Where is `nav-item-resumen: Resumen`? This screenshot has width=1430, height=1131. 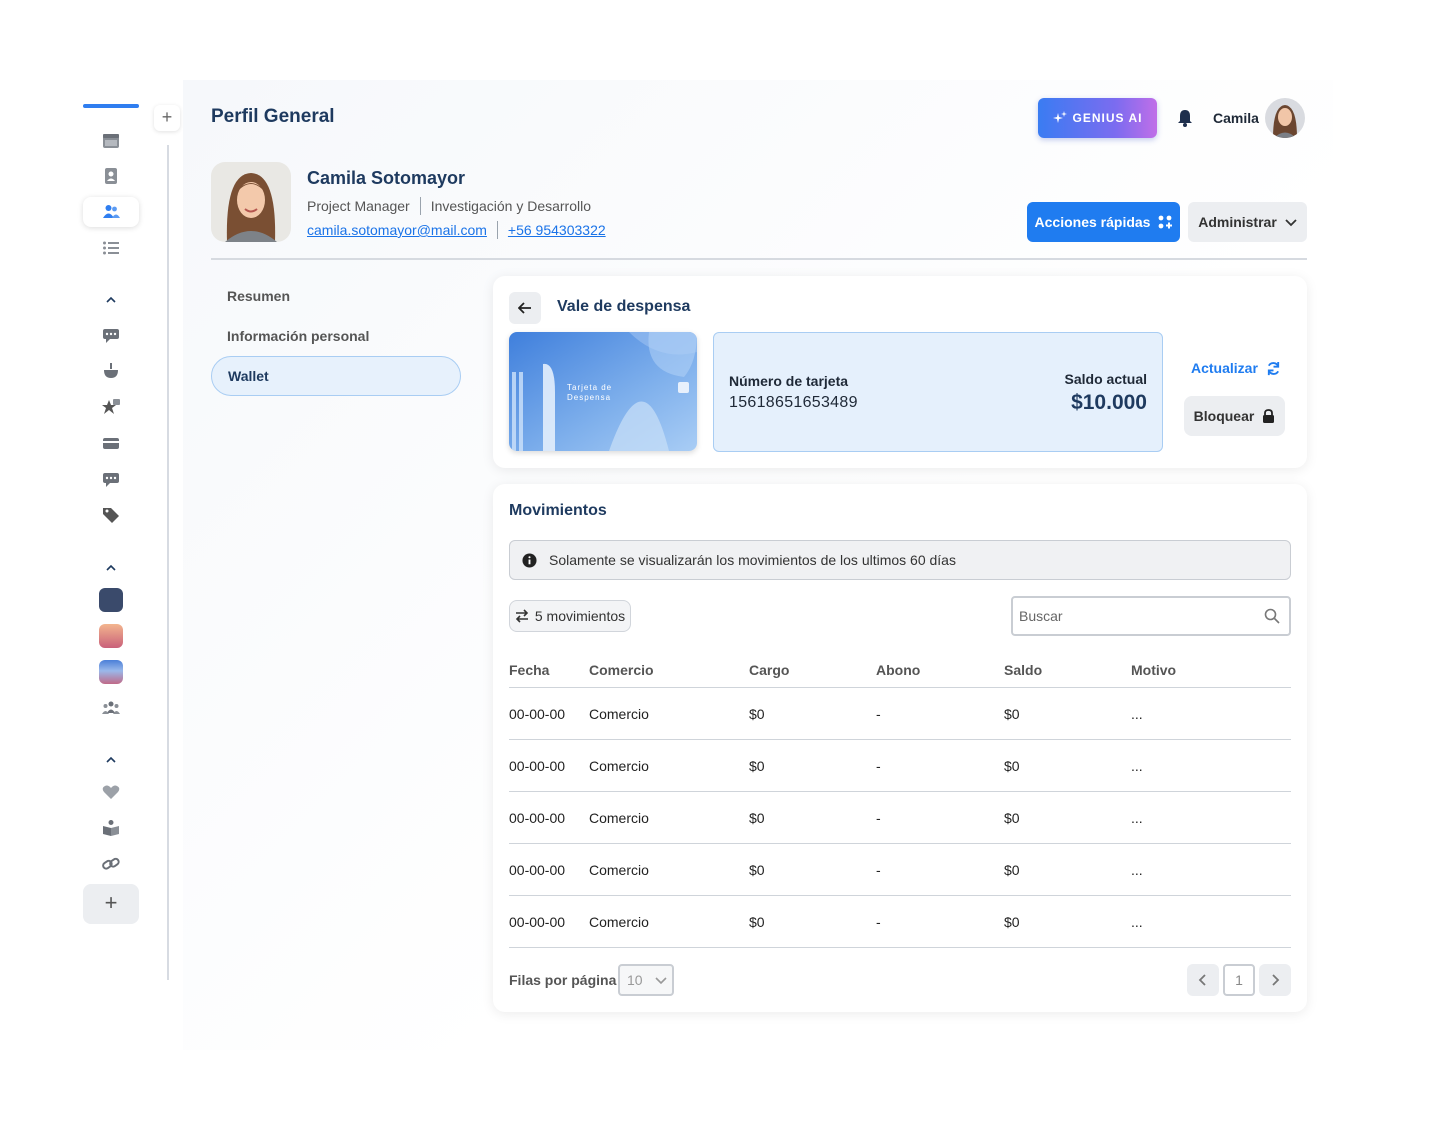
nav-item-resumen: Resumen is located at coordinates (336, 296).